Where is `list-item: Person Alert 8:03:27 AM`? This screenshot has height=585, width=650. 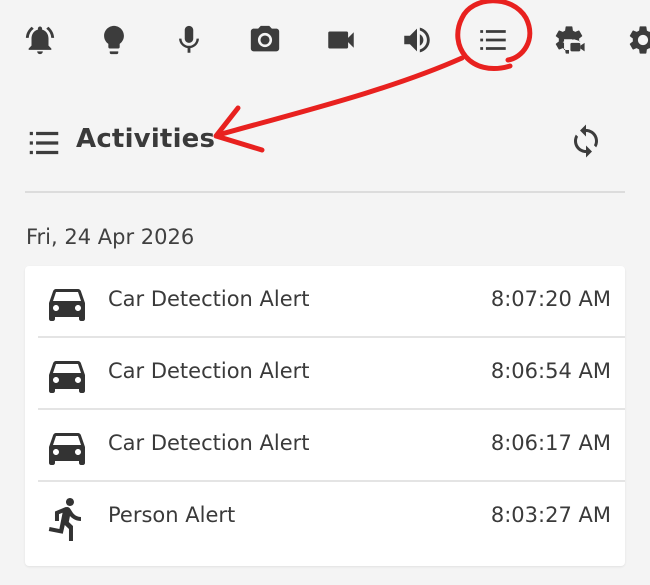 list-item: Person Alert 8:03:27 AM is located at coordinates (331, 518).